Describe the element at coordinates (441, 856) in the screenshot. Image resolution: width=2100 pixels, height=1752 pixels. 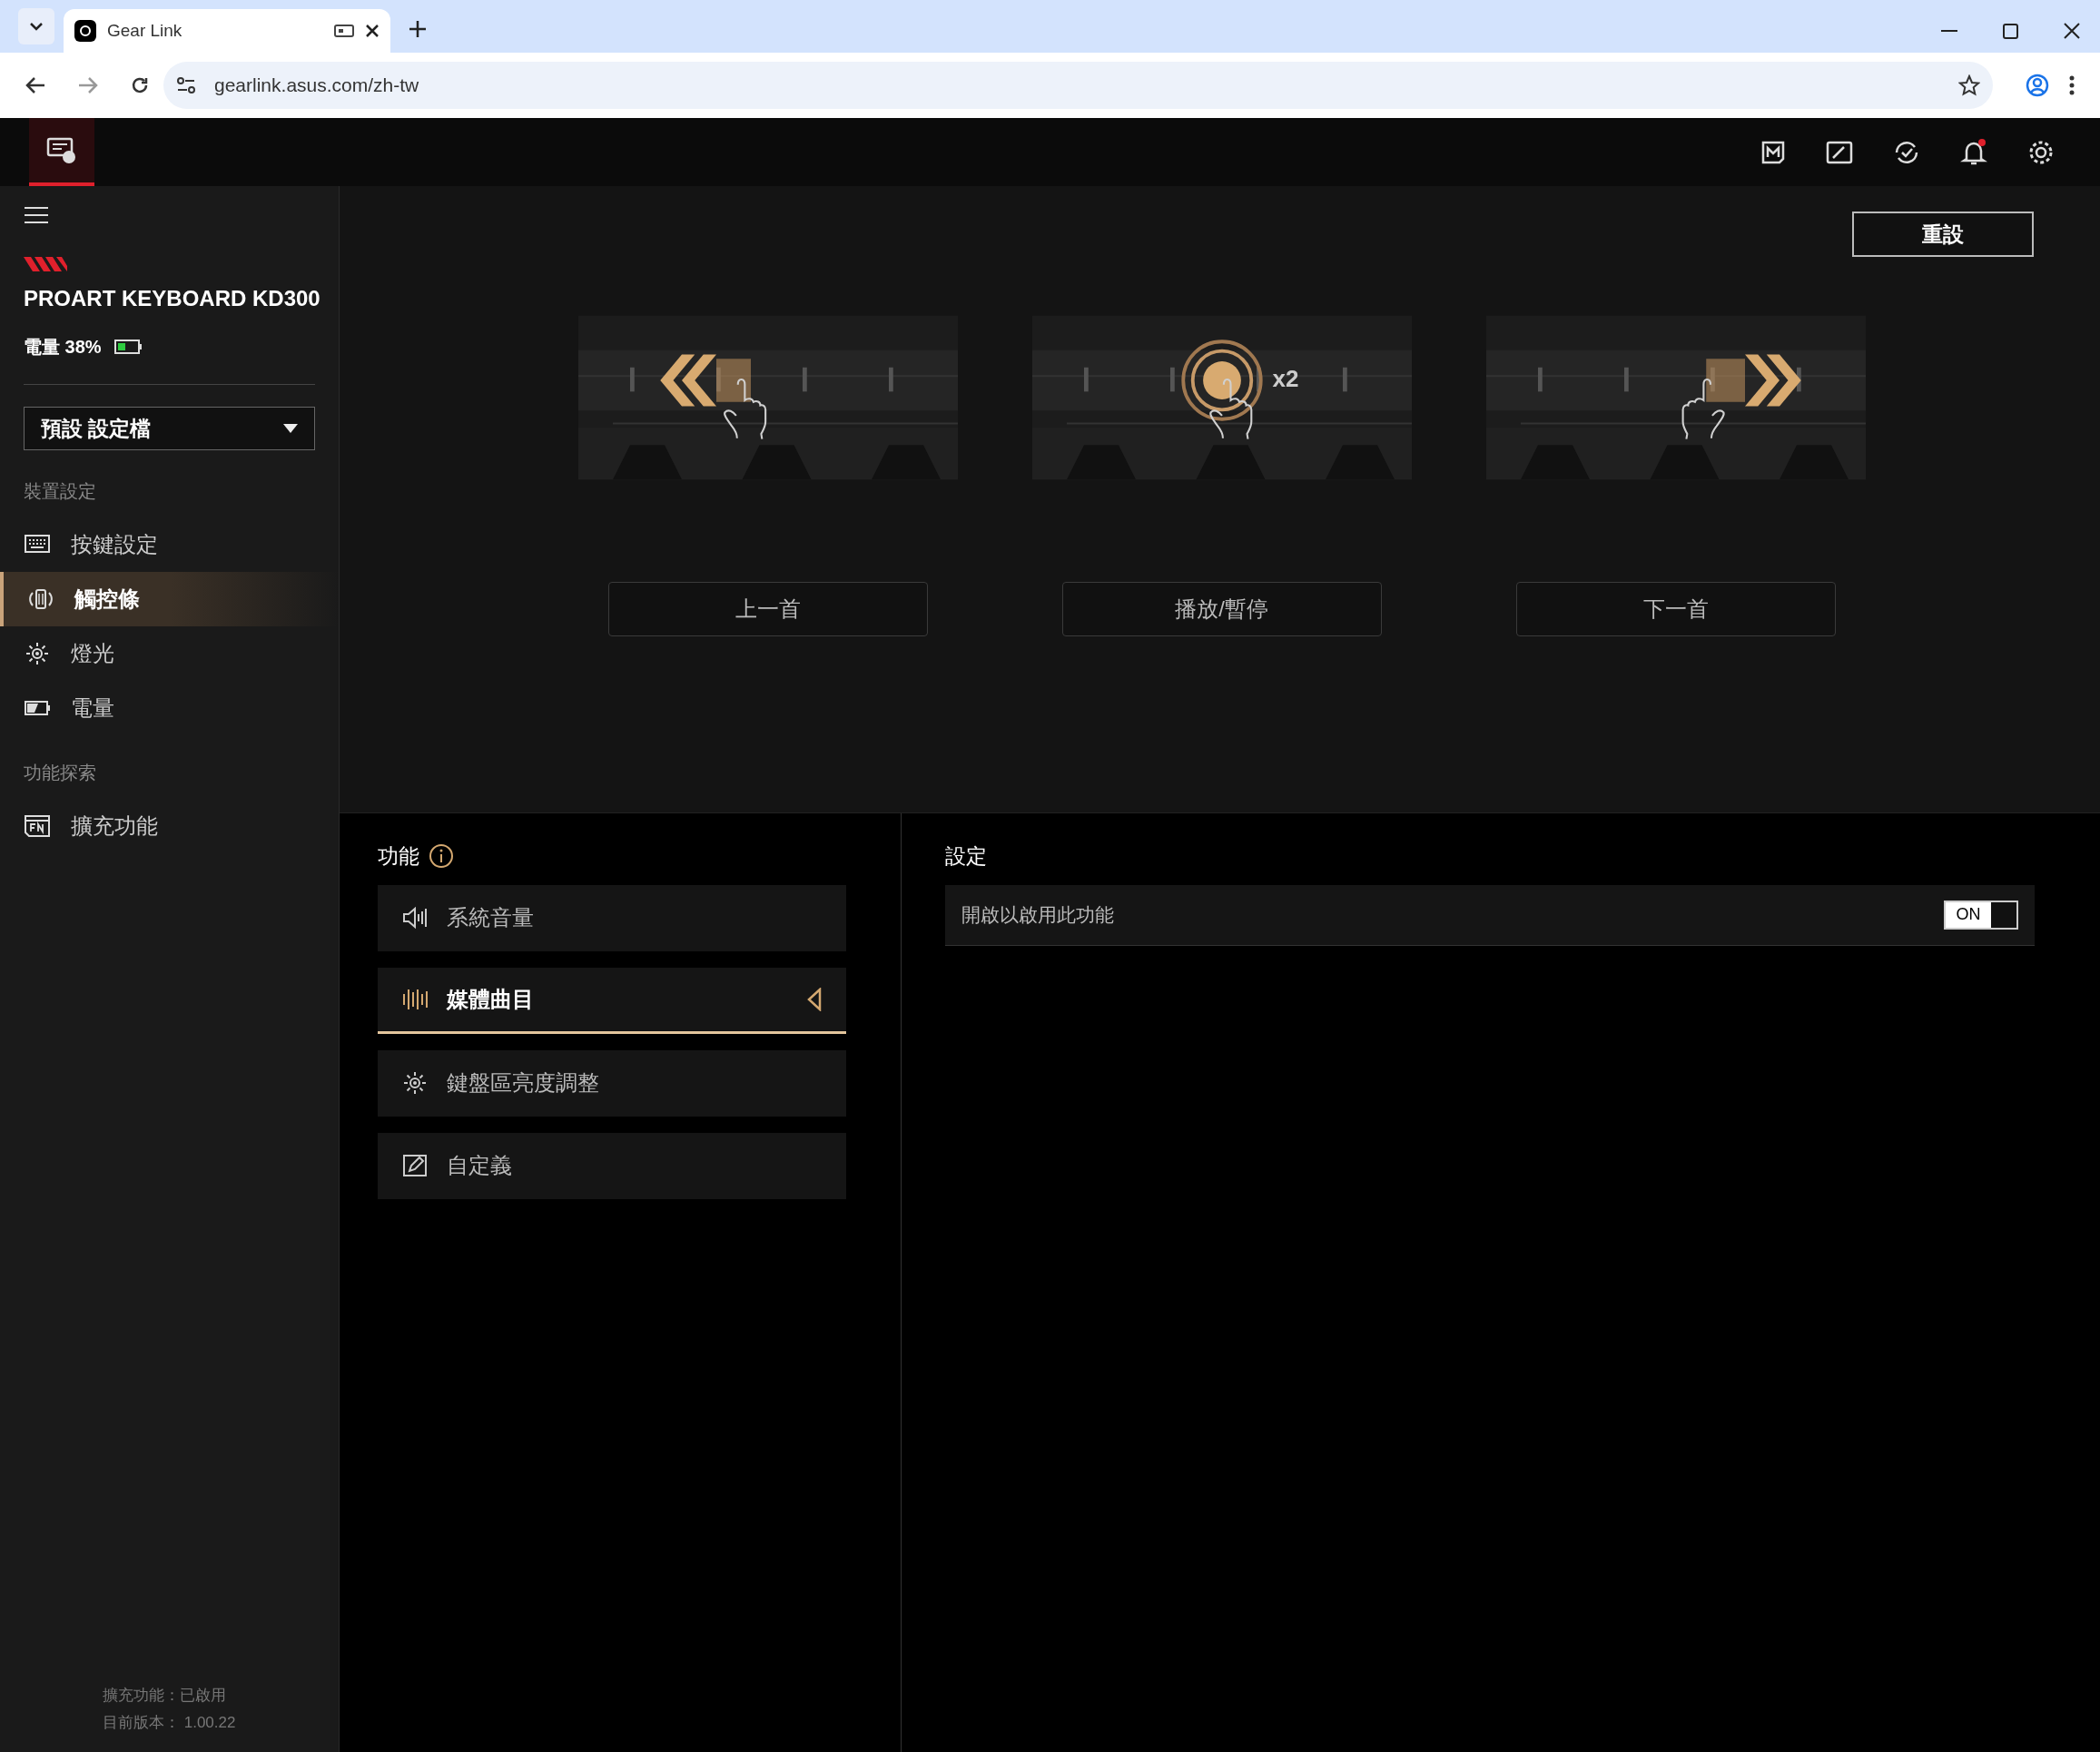
I see `info-icon` at that location.